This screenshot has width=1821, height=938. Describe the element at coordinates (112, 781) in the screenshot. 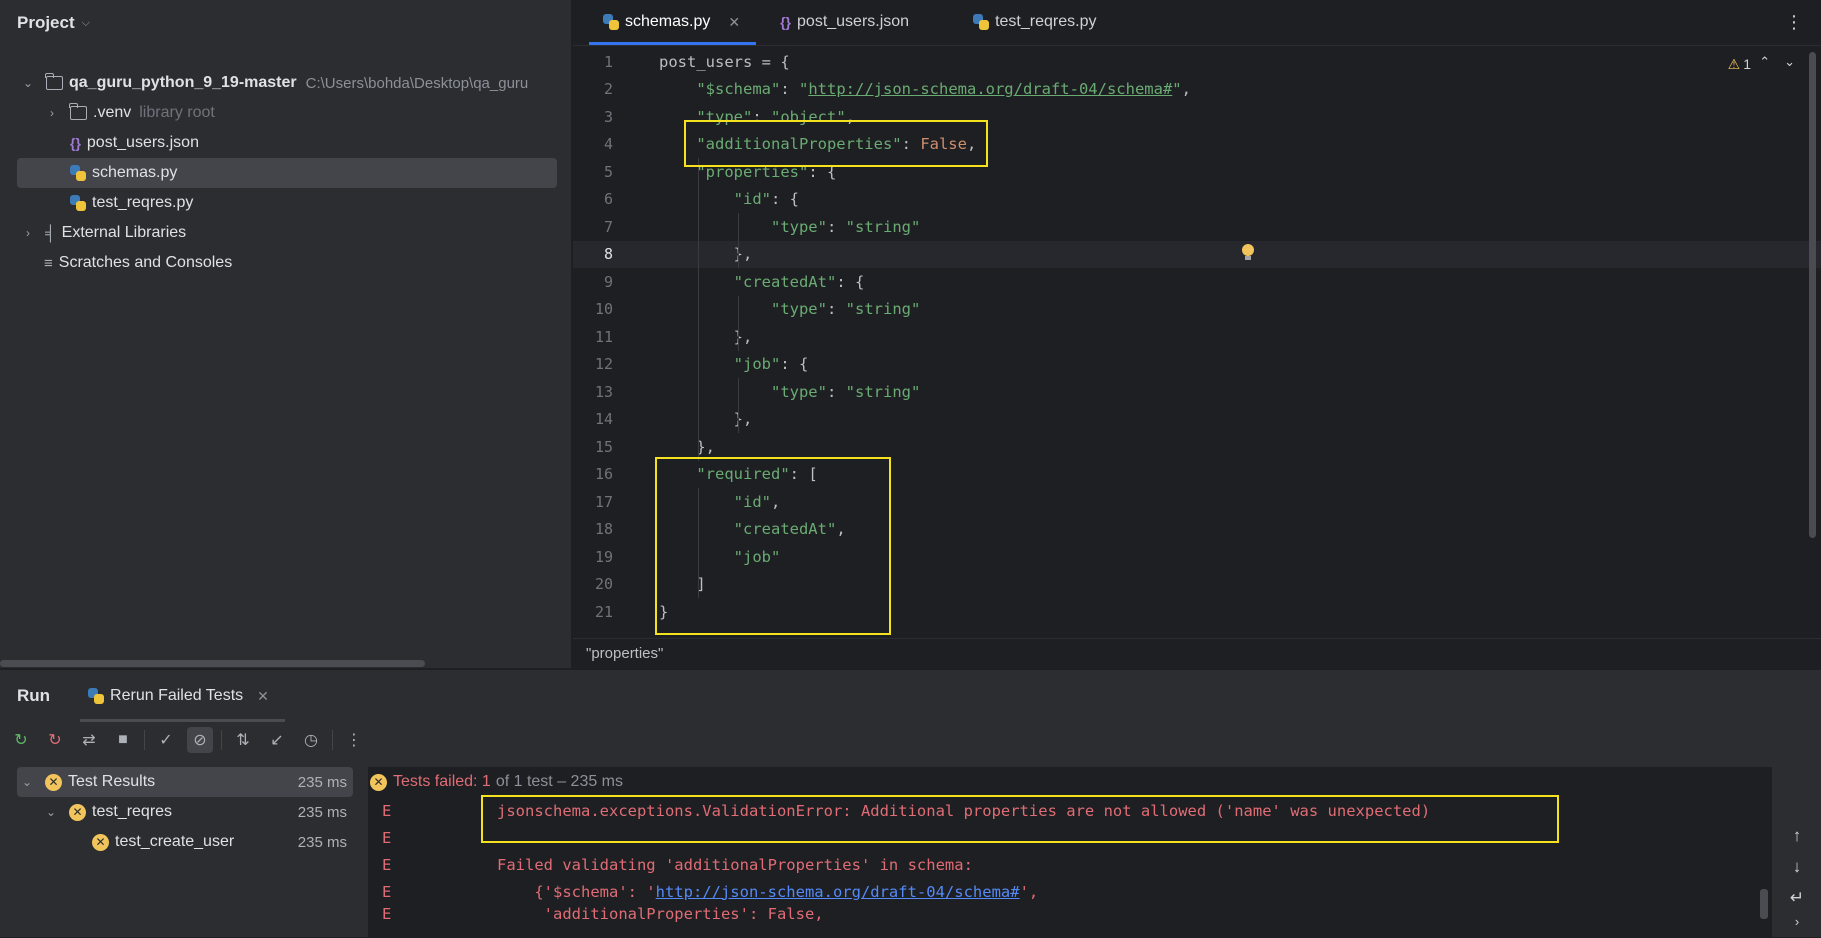

I see `result-label: Test Results` at that location.